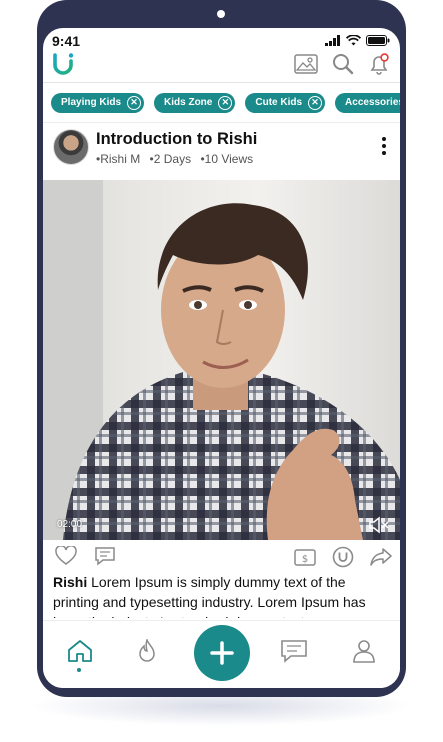 This screenshot has height=742, width=443. I want to click on post-views: •10 Views, so click(227, 159).